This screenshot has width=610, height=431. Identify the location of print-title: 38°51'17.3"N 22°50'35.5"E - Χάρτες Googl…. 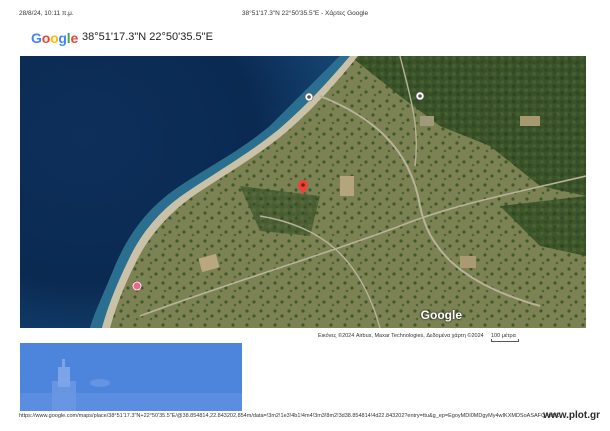
(305, 13).